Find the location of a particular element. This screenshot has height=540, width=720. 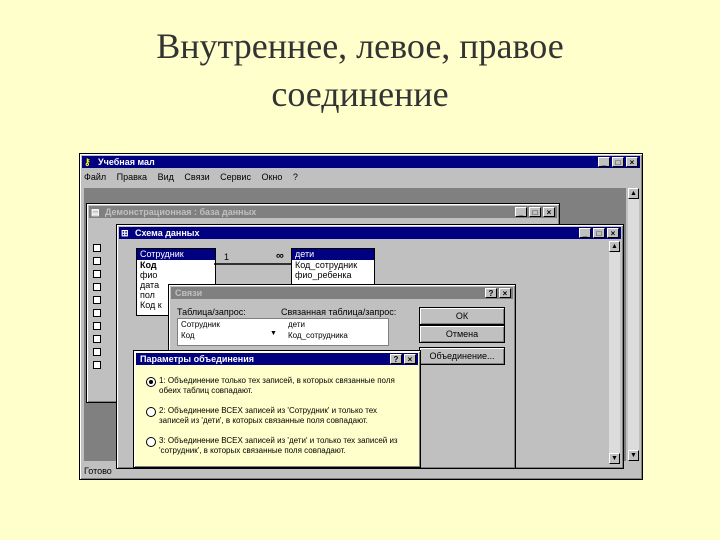

menu-relations: Связи is located at coordinates (196, 177).